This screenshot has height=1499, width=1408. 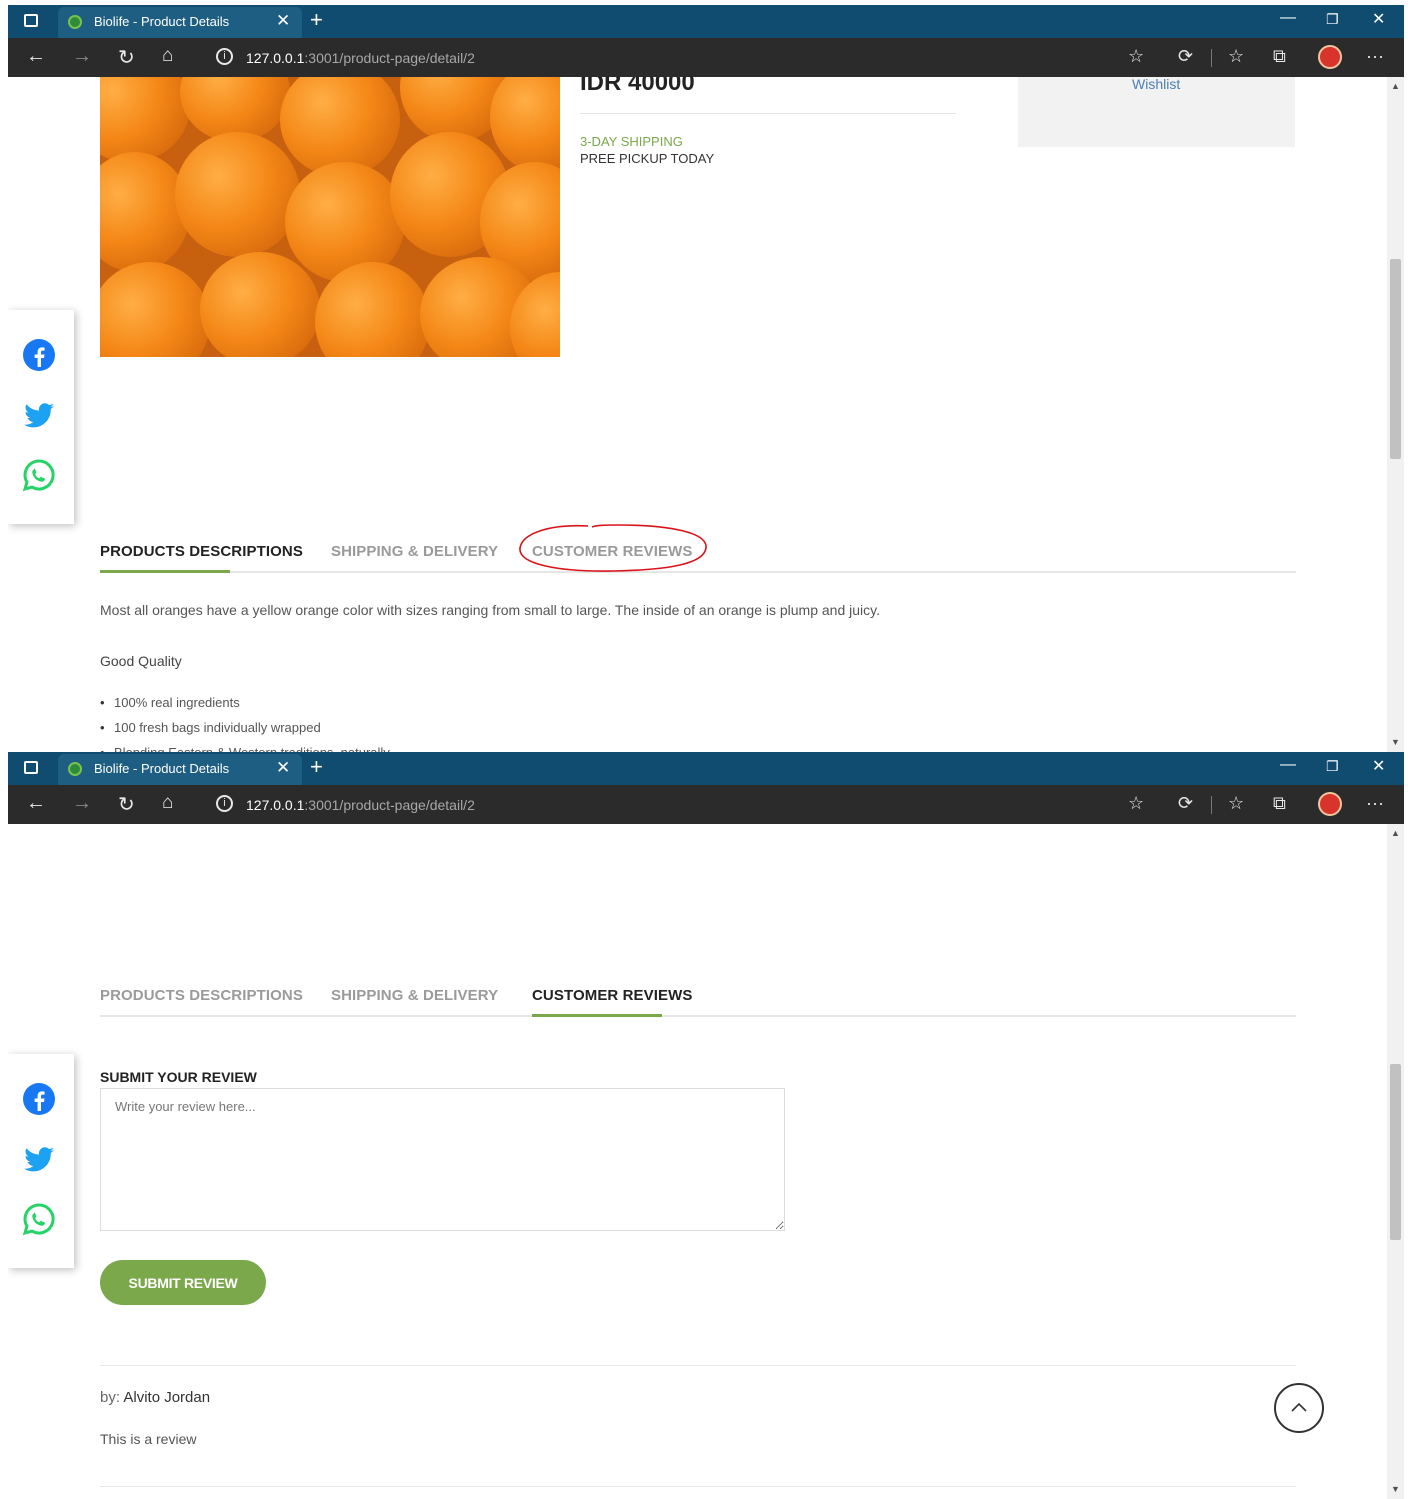 I want to click on wishlist-link: Wishlist, so click(x=1156, y=84).